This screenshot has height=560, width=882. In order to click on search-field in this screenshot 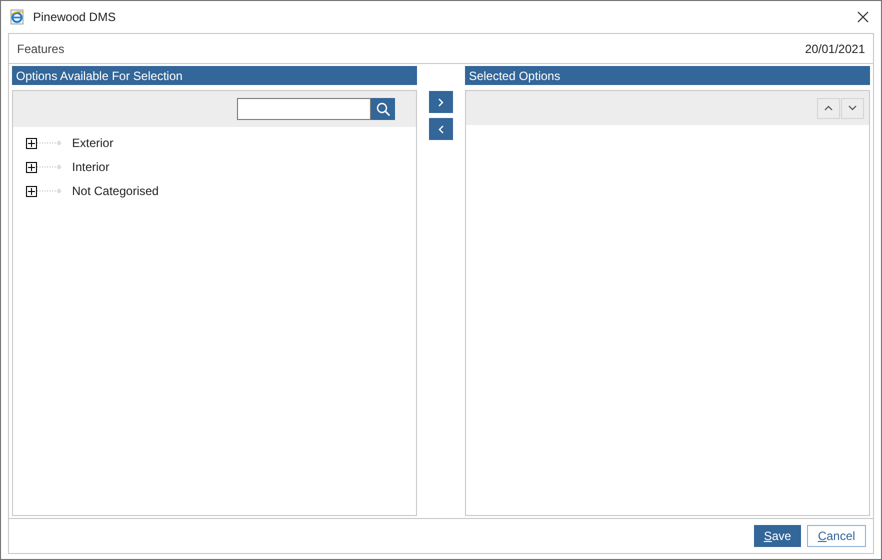, I will do `click(304, 109)`.